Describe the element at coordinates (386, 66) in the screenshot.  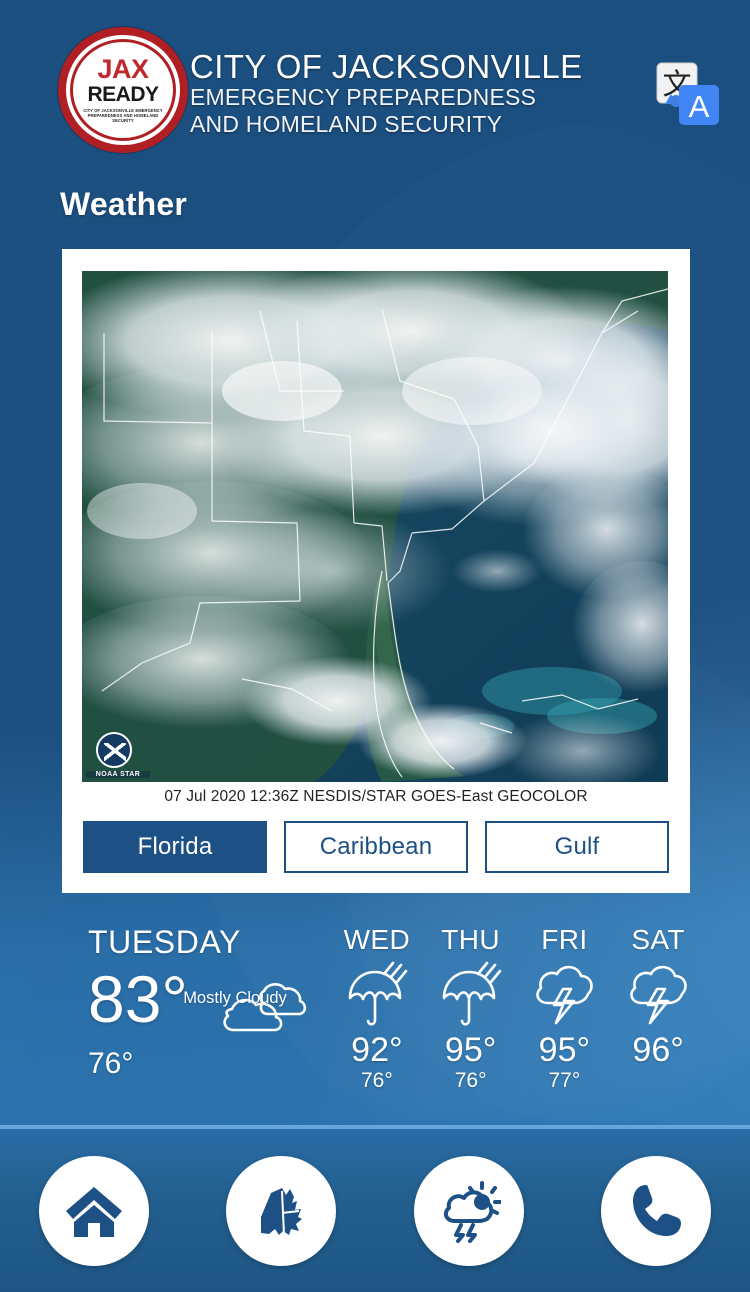
I see `org-title: CITY OF JACKSONVILLE` at that location.